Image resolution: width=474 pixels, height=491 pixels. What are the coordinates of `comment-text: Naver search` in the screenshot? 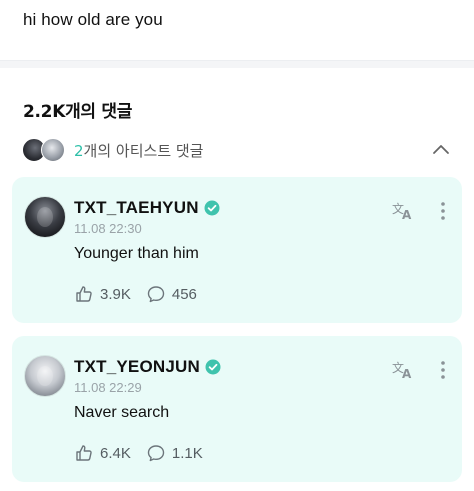 It's located at (122, 412).